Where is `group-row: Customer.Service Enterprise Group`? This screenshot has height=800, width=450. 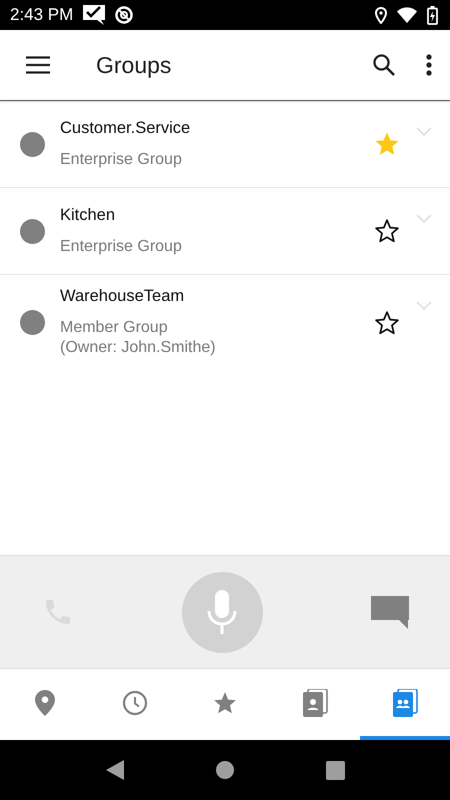
group-row: Customer.Service Enterprise Group is located at coordinates (225, 144).